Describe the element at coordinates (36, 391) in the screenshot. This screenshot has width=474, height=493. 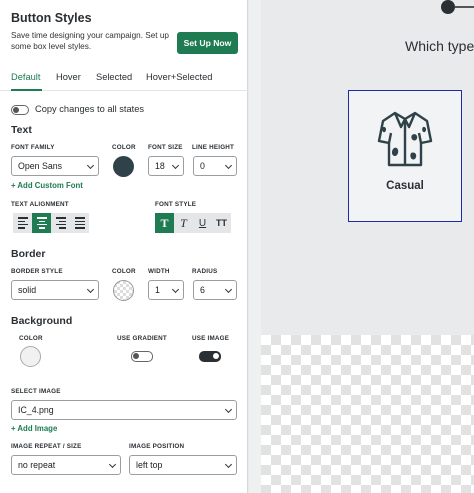
I see `select-image-label: SELECT IMAGE` at that location.